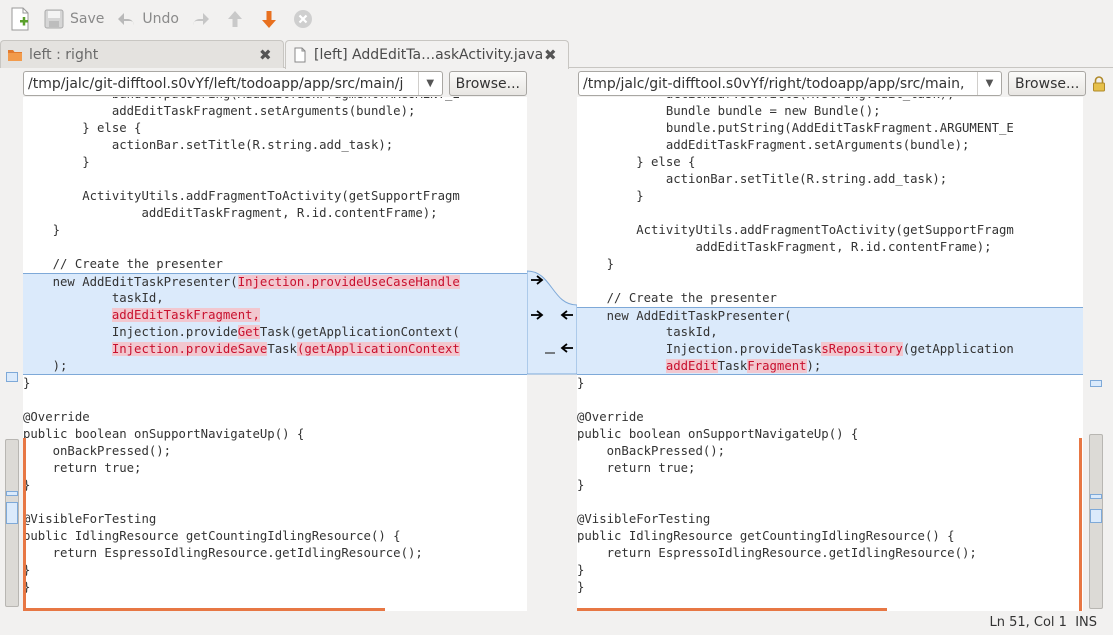 The height and width of the screenshot is (635, 1113). Describe the element at coordinates (15, 55) in the screenshot. I see `folder-icon` at that location.